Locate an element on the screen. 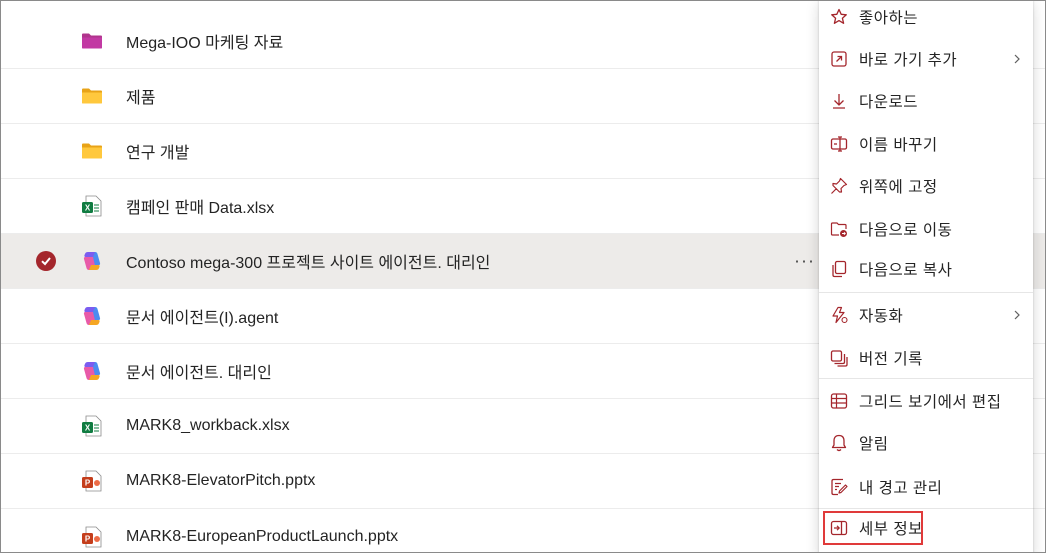 Image resolution: width=1046 pixels, height=553 pixels. file-name: Contoso mega-300 프로젝트 사이트 에이전트. 대리인 is located at coordinates (308, 261).